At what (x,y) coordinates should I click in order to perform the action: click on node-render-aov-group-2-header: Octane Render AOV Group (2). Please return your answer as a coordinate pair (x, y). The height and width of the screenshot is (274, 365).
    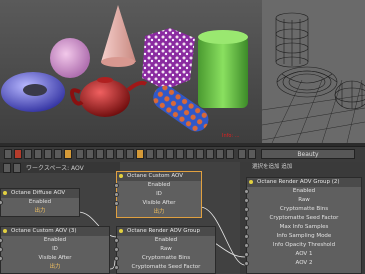
    Looking at the image, I should click on (304, 182).